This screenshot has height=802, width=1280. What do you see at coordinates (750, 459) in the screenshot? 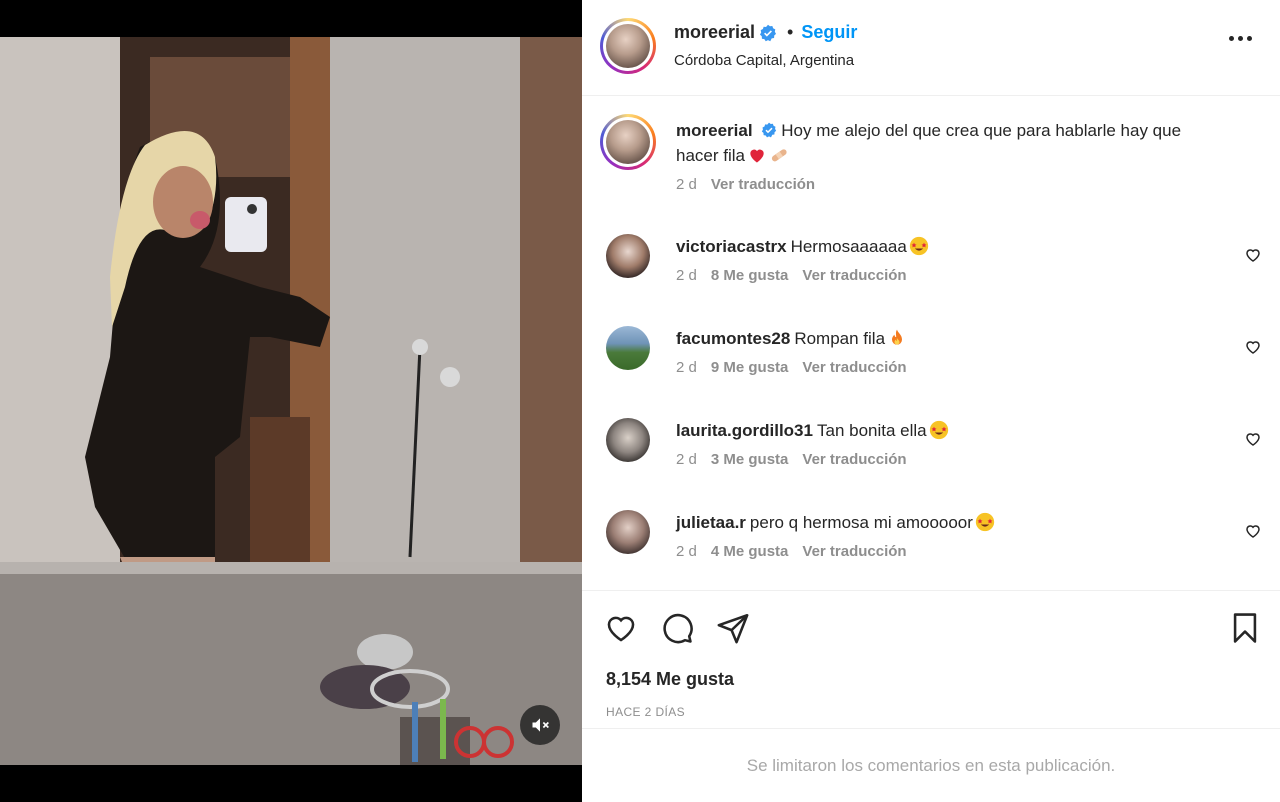
I see `comment-likes: 3 Me gusta` at bounding box center [750, 459].